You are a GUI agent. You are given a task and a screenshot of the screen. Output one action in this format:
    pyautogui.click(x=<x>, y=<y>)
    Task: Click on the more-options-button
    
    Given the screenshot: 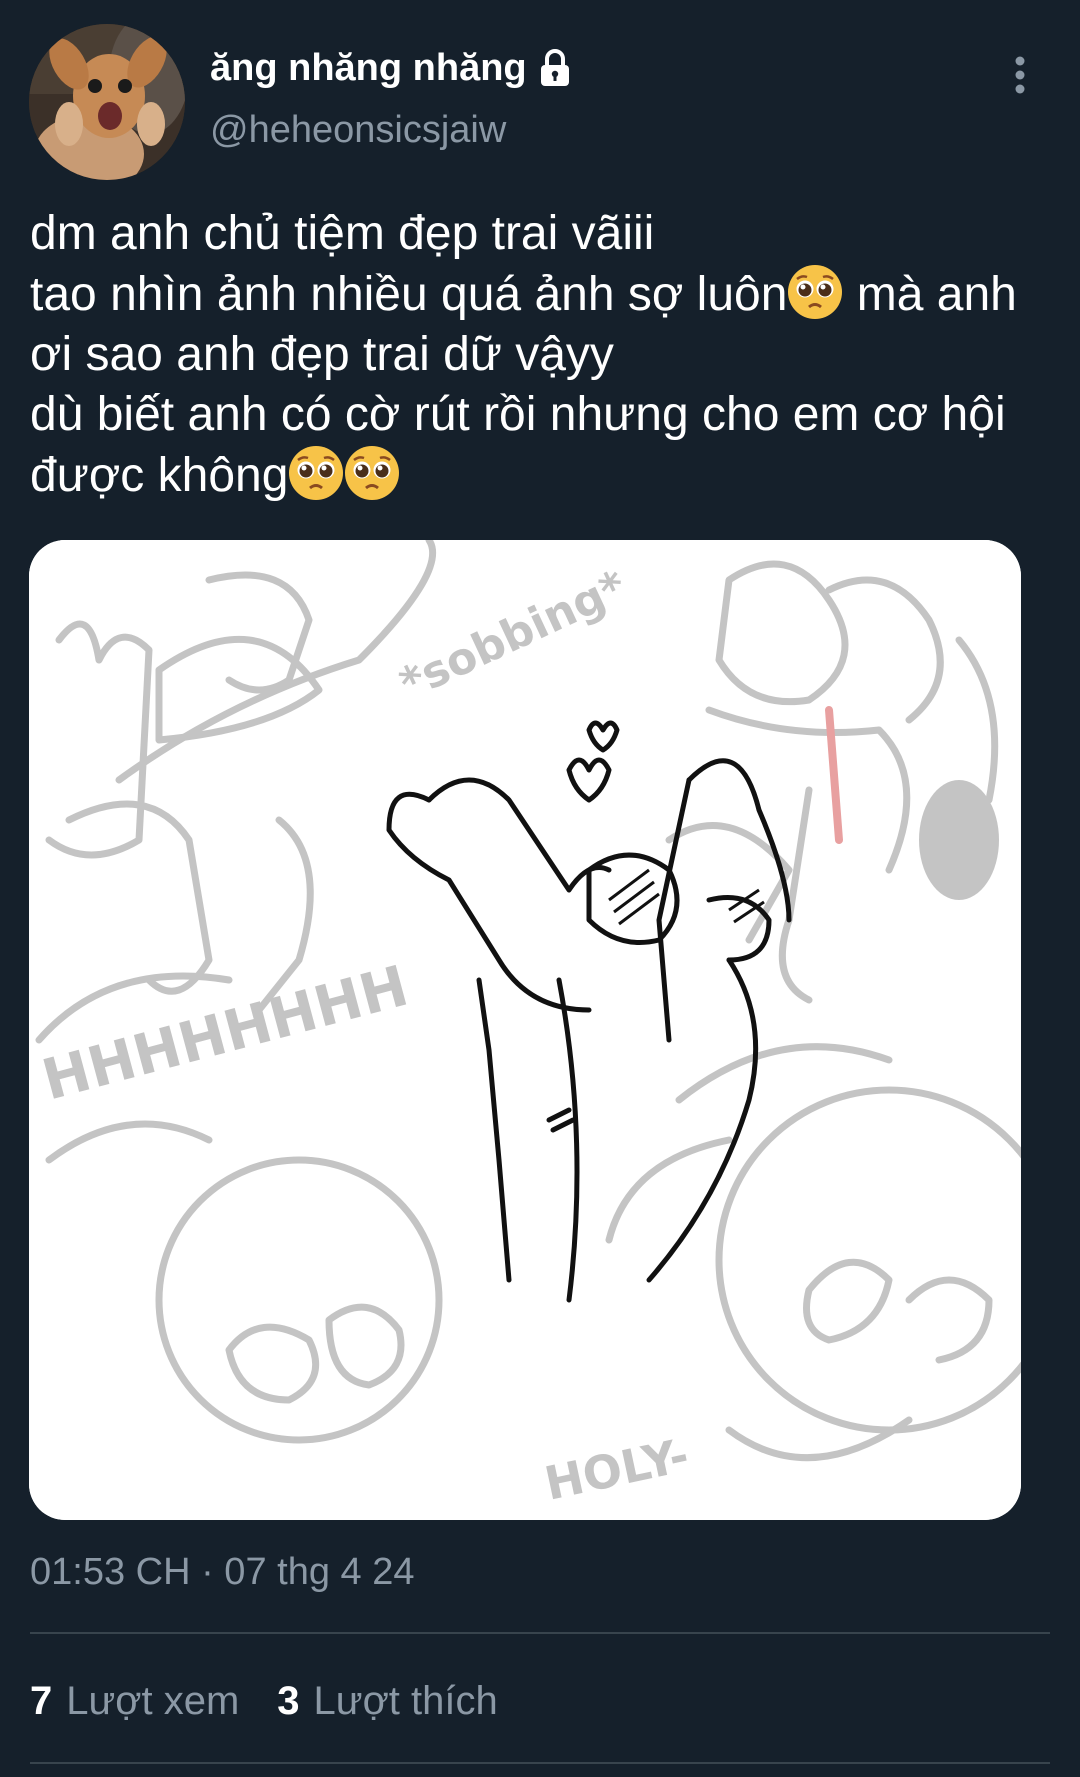 What is the action you would take?
    pyautogui.click(x=1020, y=75)
    